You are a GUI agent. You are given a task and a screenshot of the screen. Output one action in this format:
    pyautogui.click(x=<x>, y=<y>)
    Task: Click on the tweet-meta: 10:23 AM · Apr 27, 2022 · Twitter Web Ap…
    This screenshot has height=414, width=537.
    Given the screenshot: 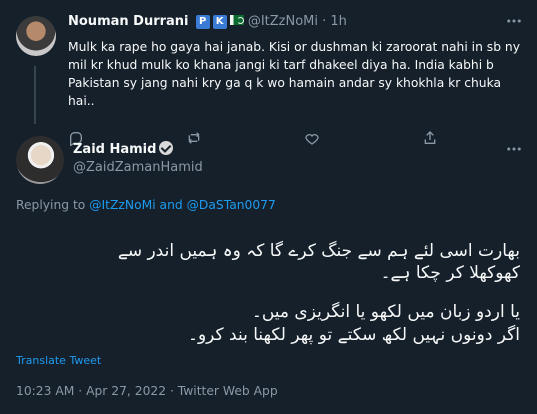 What is the action you would take?
    pyautogui.click(x=147, y=391)
    